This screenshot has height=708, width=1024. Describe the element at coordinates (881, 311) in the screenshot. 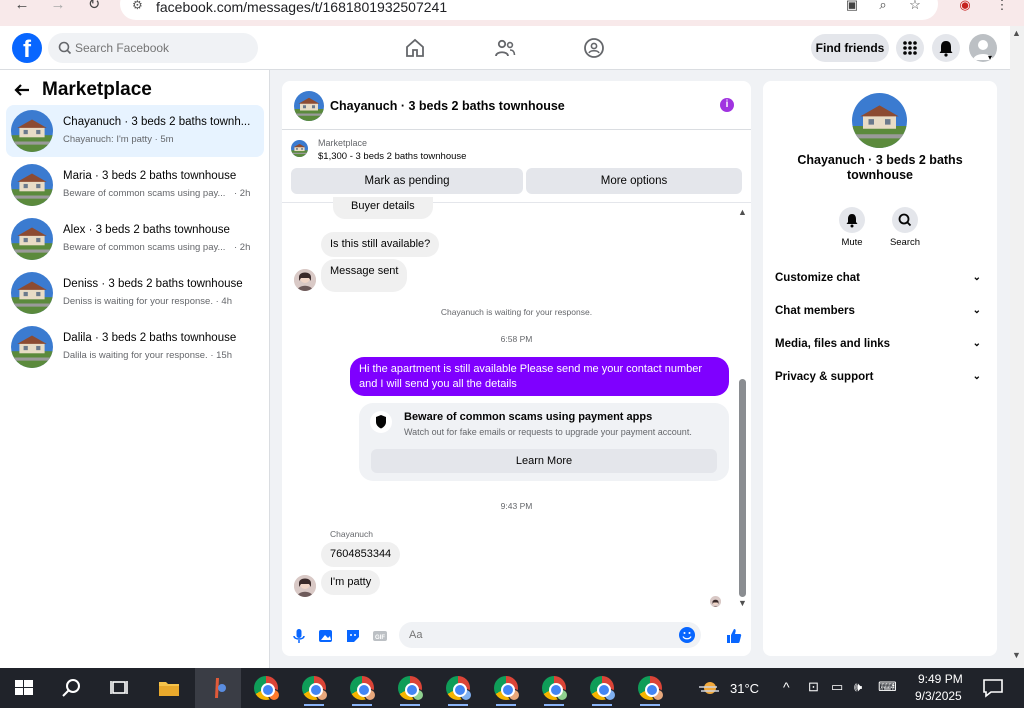

I see `chat-members-item: Chat members ⌄` at that location.